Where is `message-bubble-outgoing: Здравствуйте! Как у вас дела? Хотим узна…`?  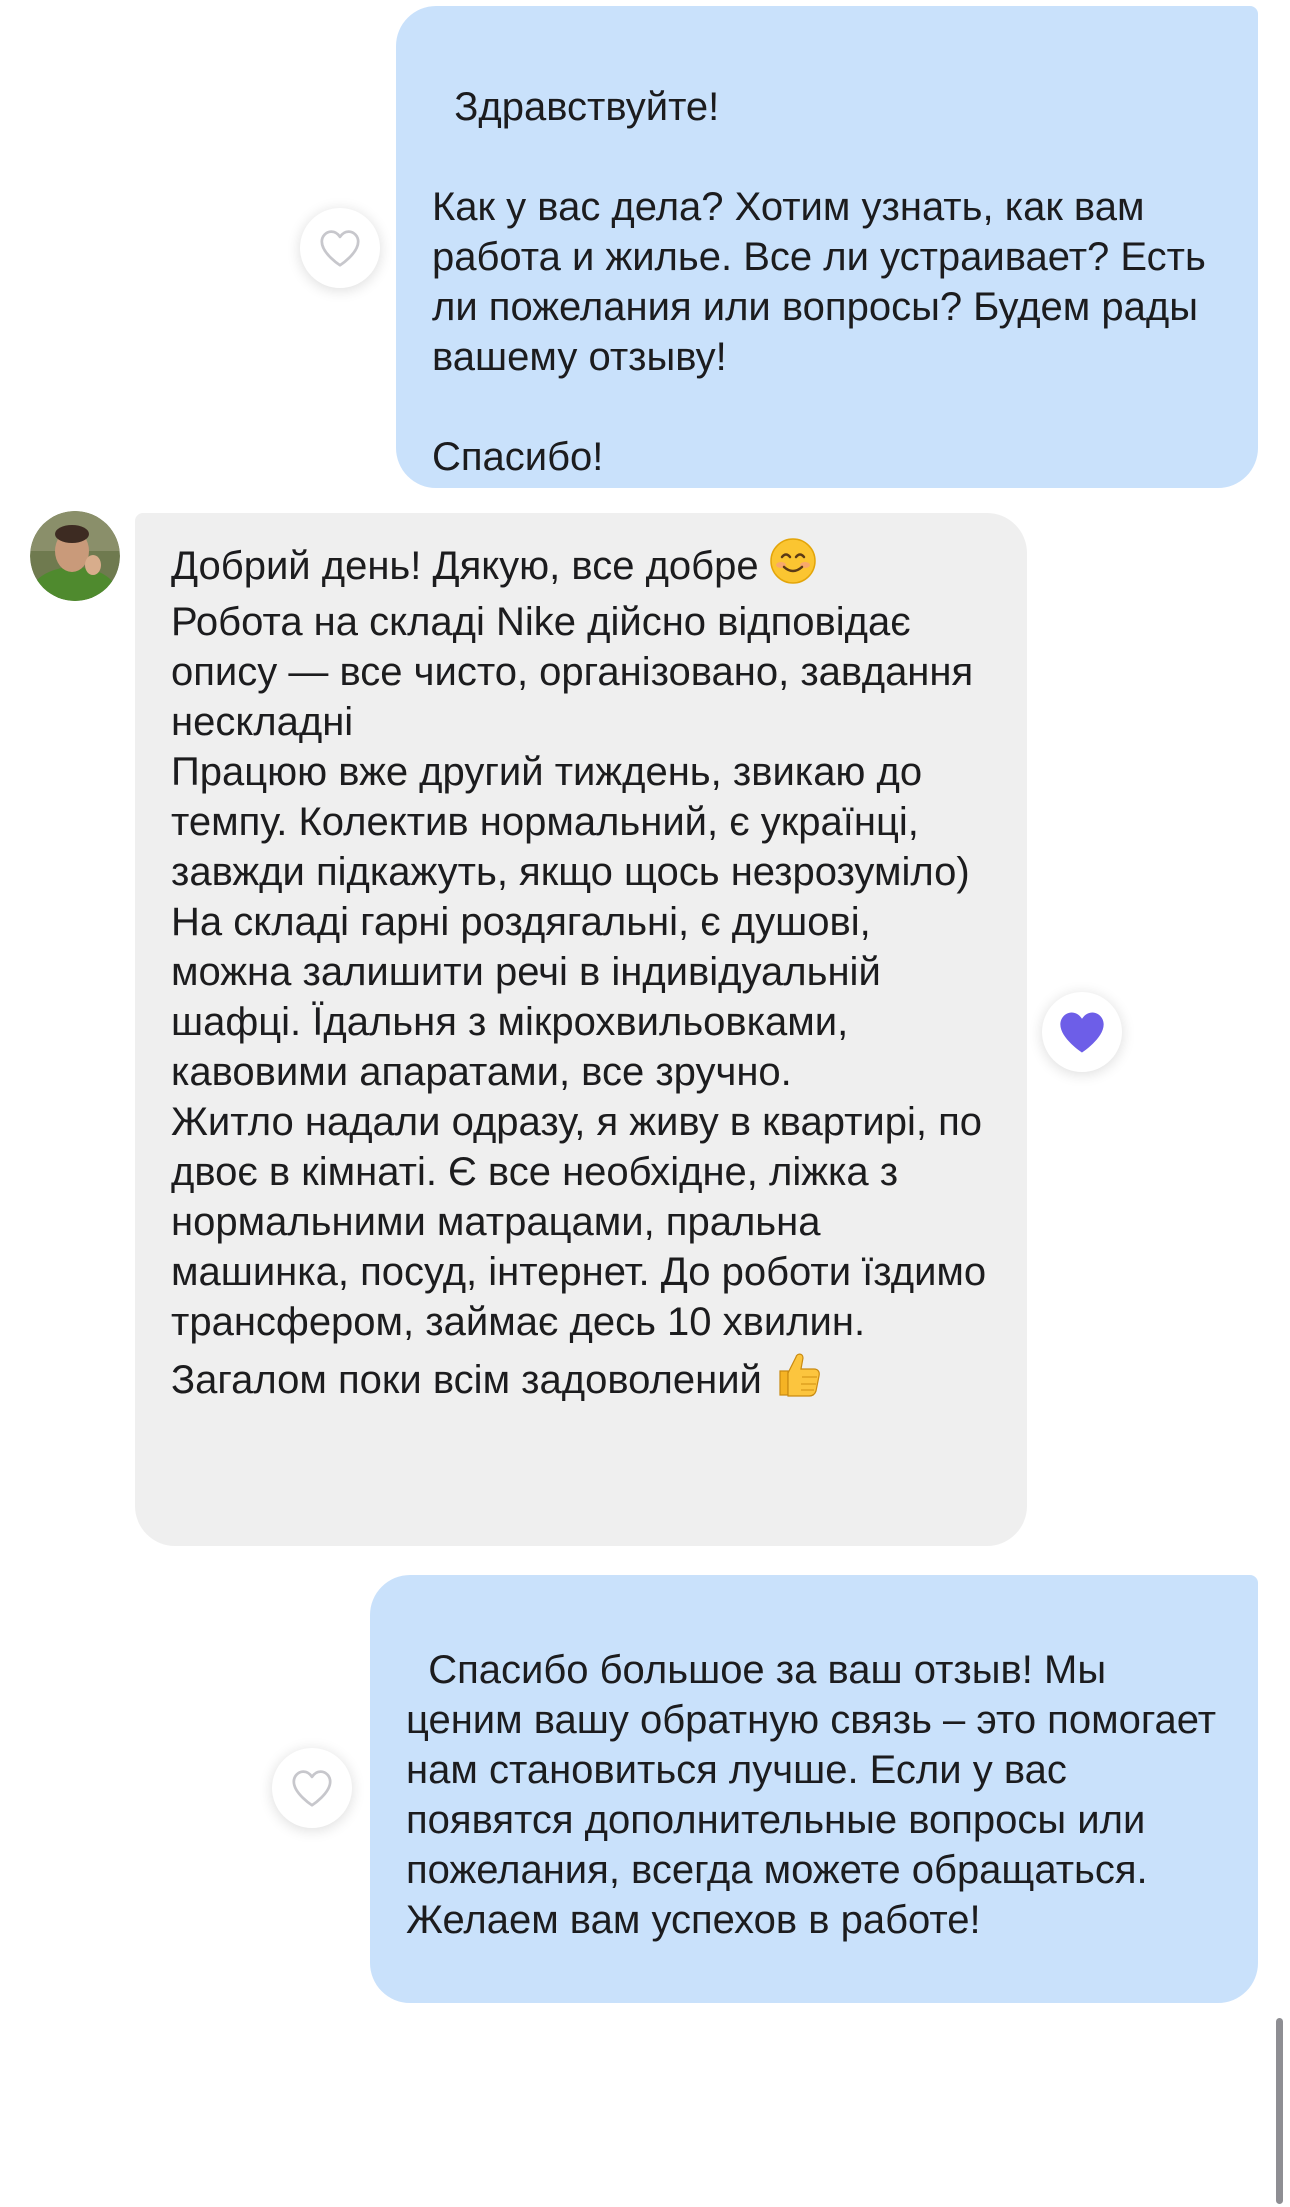 message-bubble-outgoing: Здравствуйте! Как у вас дела? Хотим узна… is located at coordinates (827, 247).